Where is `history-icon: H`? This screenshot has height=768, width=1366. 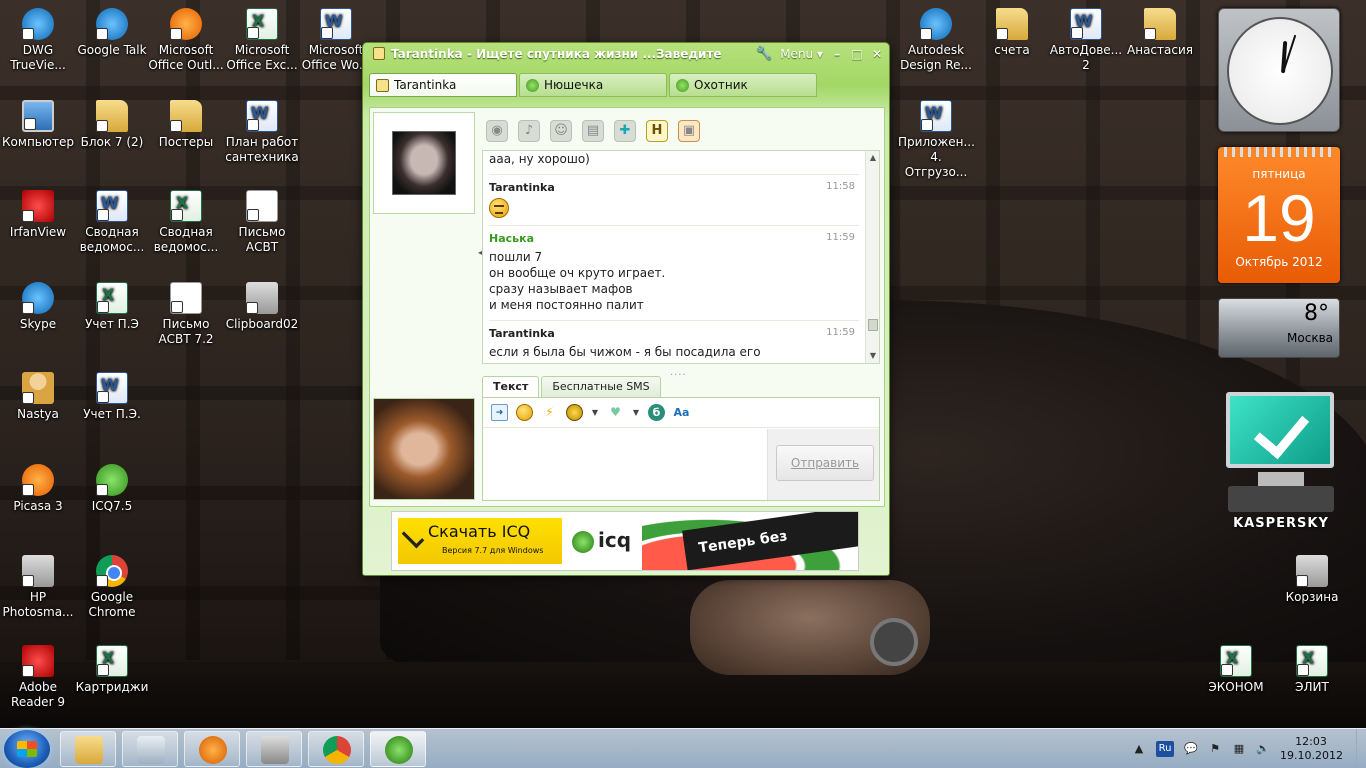 history-icon: H is located at coordinates (657, 131).